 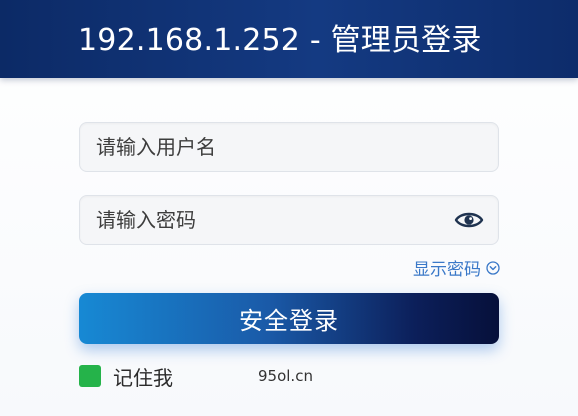 I want to click on password-field, so click(x=289, y=220).